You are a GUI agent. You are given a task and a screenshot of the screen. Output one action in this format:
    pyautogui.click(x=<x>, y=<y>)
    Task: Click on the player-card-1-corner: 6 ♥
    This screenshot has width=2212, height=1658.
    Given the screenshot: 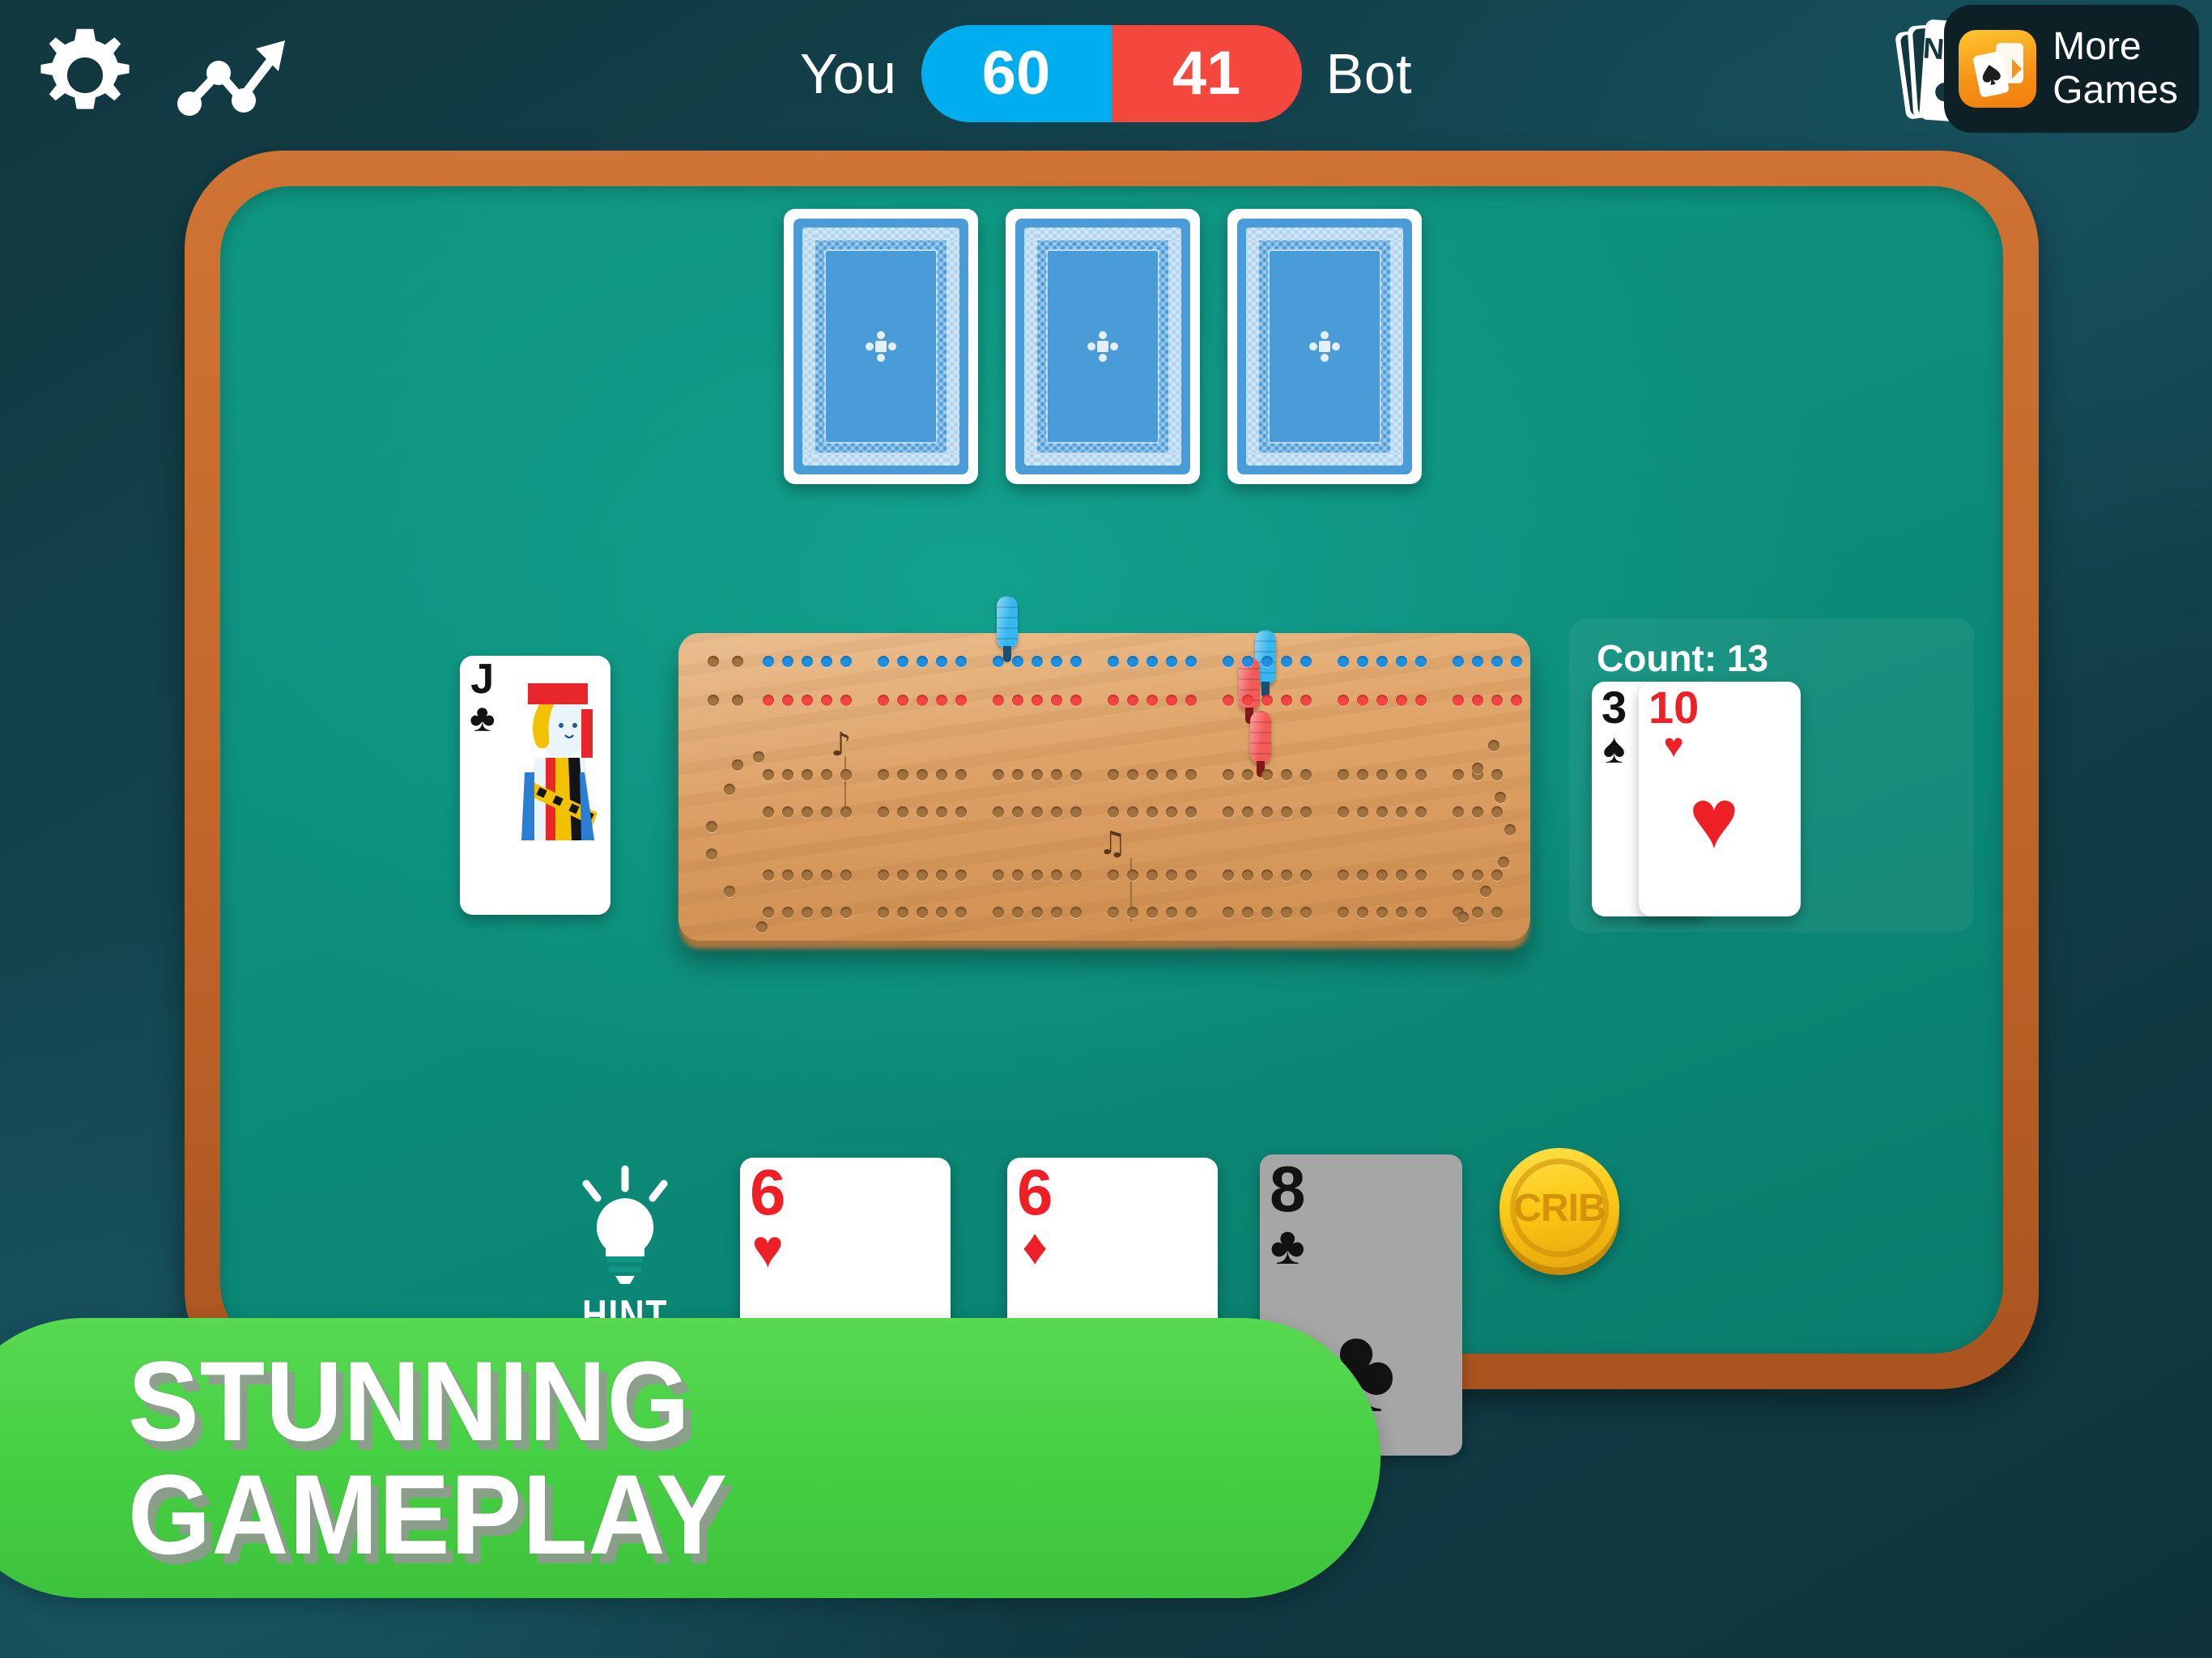 What is the action you would take?
    pyautogui.click(x=768, y=1217)
    